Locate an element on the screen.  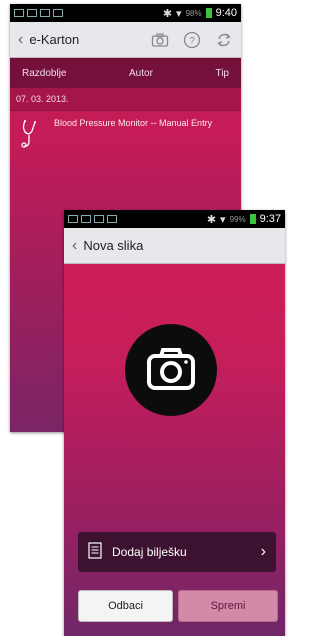
add-note-button: Dodaj bilješku › is located at coordinates (177, 552).